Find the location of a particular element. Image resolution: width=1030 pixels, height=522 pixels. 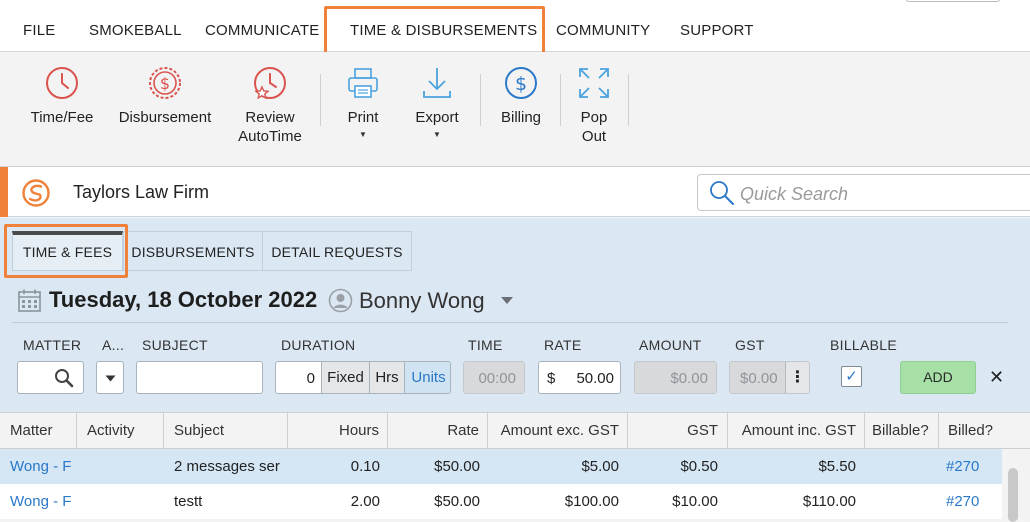

time-fee-label: Time/Fee is located at coordinates (62, 117).